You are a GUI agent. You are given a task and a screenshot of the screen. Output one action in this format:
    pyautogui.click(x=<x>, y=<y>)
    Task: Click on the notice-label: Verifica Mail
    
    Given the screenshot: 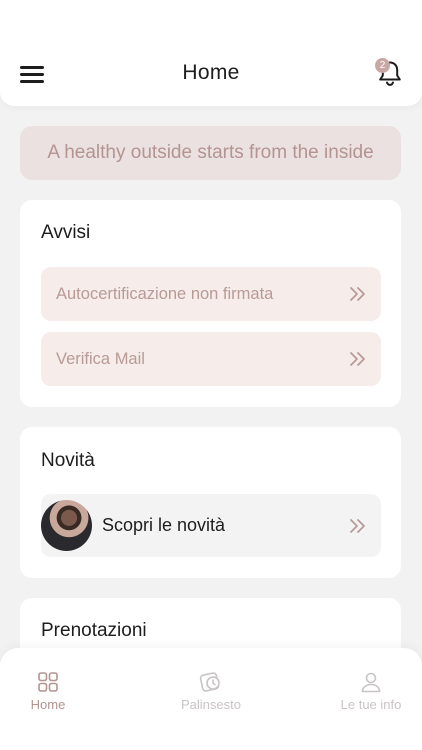 What is the action you would take?
    pyautogui.click(x=100, y=359)
    